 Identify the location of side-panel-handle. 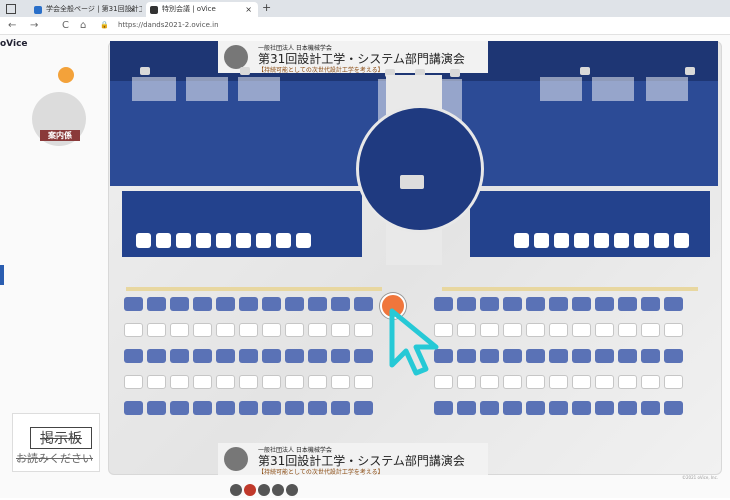
(2, 275).